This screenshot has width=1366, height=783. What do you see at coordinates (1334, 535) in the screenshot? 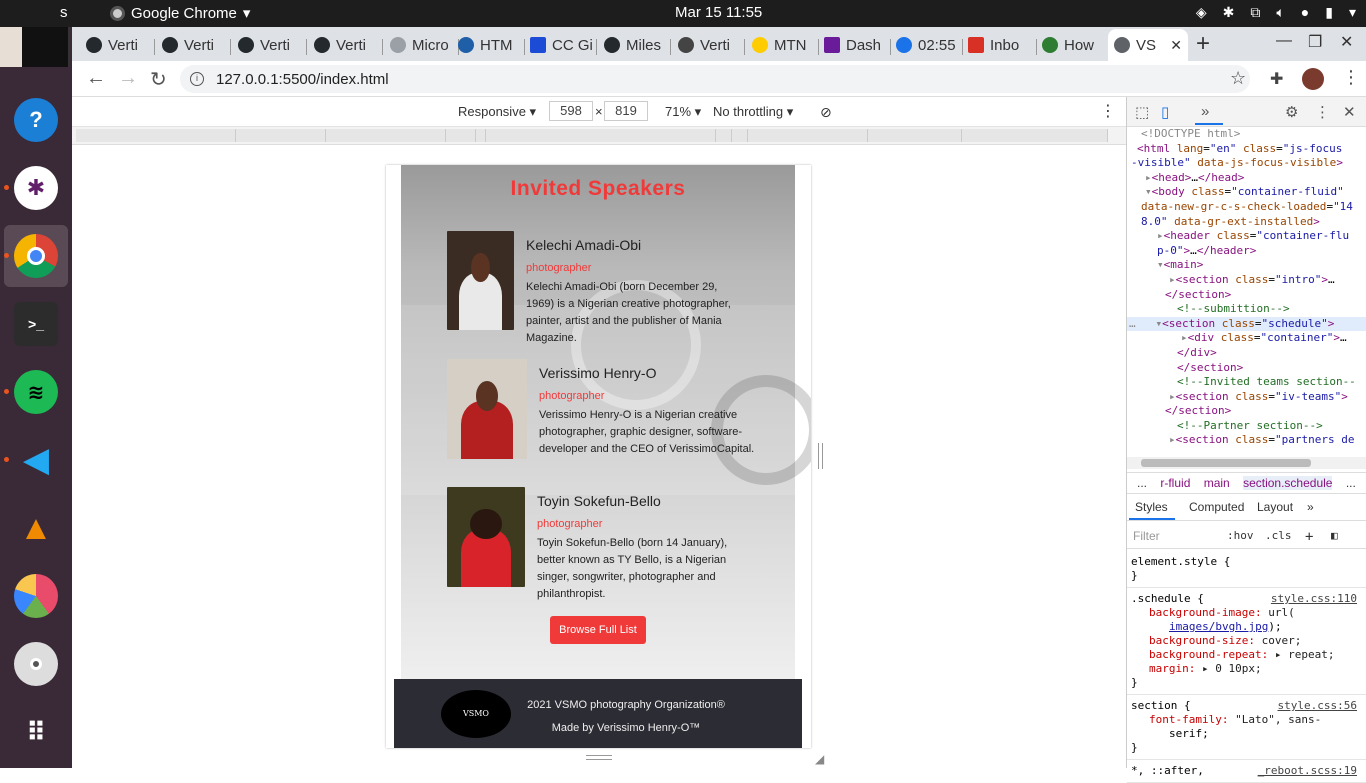
I see `sidebar-toggle-icon: ◧` at bounding box center [1334, 535].